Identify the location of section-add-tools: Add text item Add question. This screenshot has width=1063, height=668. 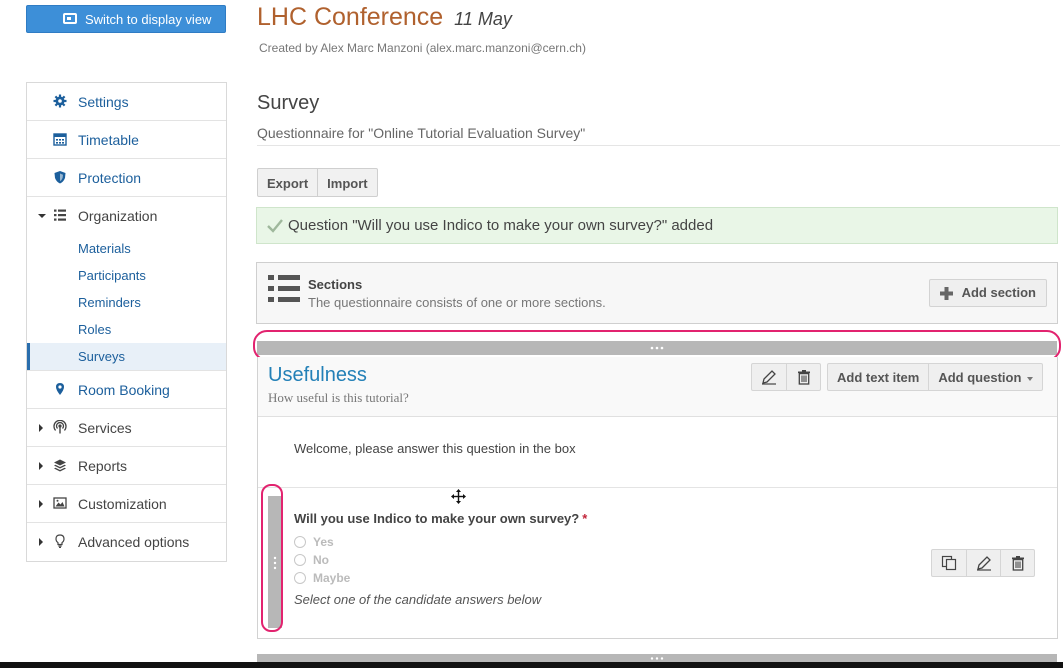
(935, 377).